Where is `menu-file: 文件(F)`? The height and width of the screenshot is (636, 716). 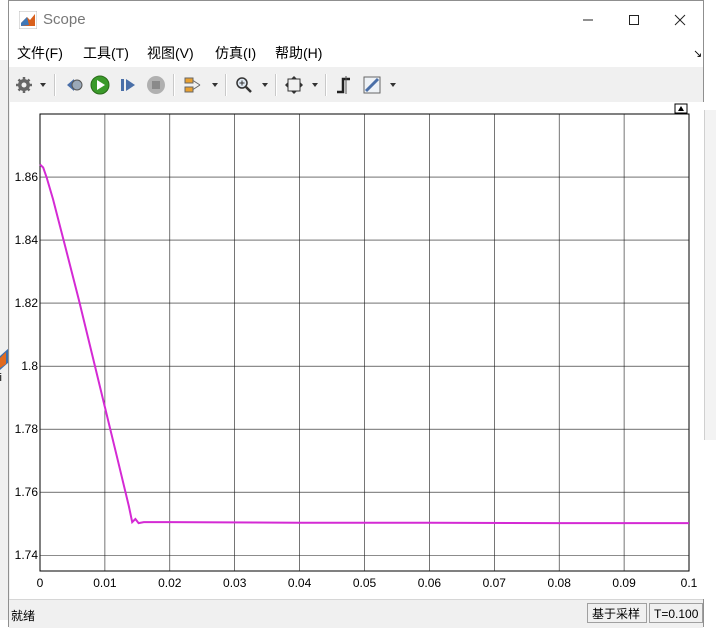
menu-file: 文件(F) is located at coordinates (40, 53).